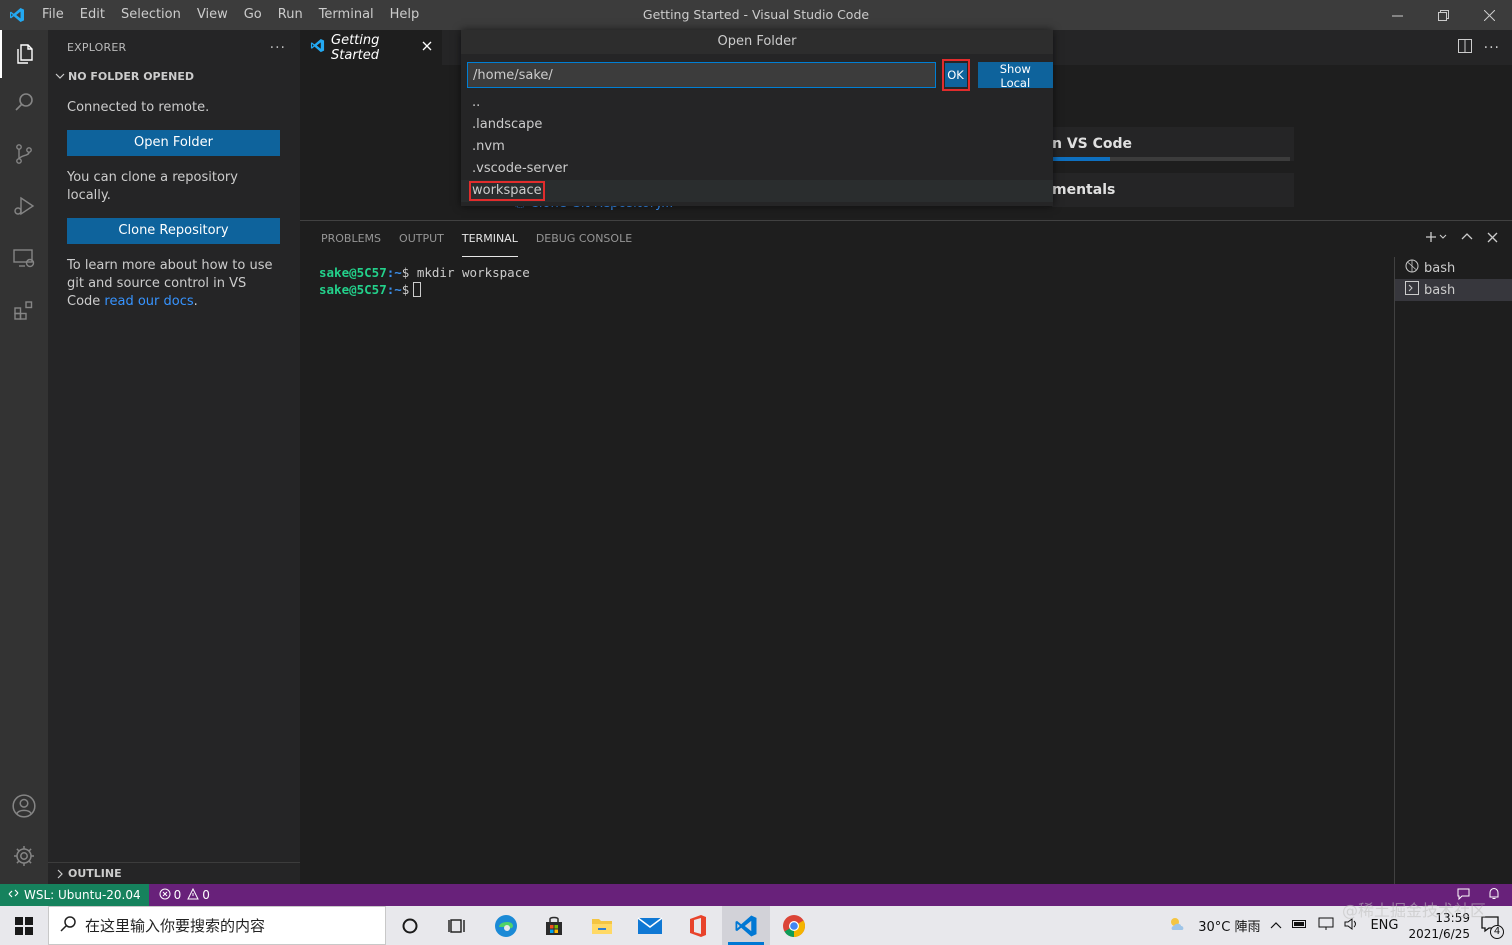 The height and width of the screenshot is (945, 1512). What do you see at coordinates (173, 143) in the screenshot?
I see `open-folder-button: Open Folder` at bounding box center [173, 143].